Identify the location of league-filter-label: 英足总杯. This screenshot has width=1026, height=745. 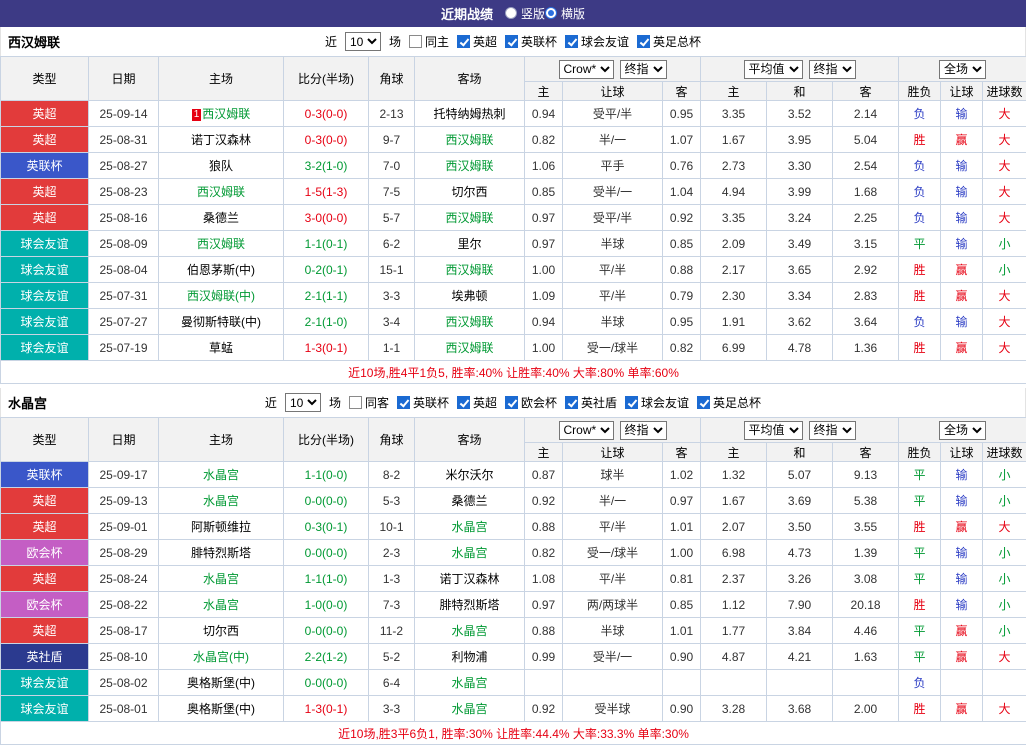
(737, 402).